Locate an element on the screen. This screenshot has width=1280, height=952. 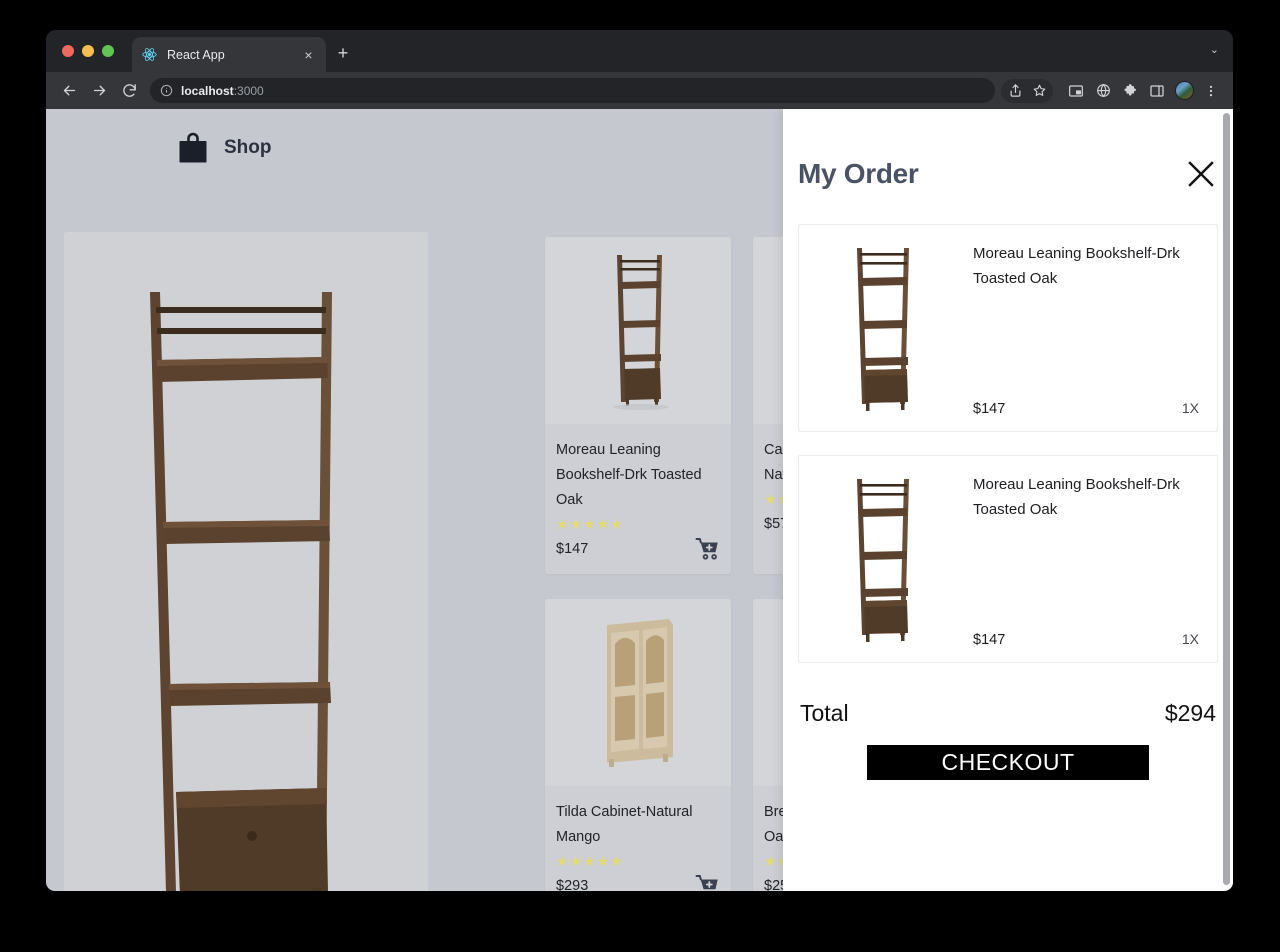
product-price: $293 is located at coordinates (572, 884).